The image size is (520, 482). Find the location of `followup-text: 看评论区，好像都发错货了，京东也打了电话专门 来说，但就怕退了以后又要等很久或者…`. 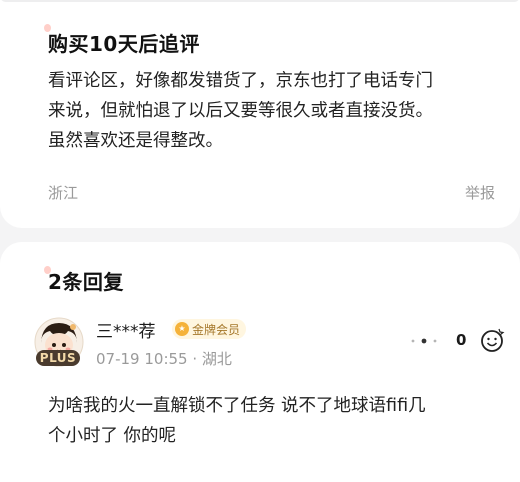

followup-text: 看评论区，好像都发错货了，京东也打了电话专门 来说，但就怕退了以后又要等很久或者… is located at coordinates (240, 111).